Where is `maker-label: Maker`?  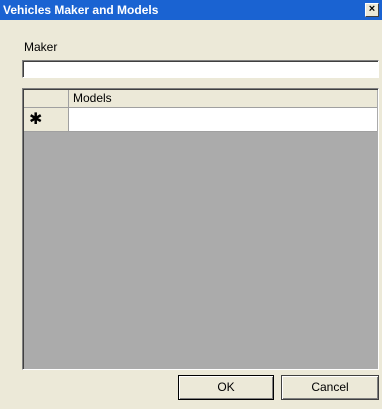 maker-label: Maker is located at coordinates (41, 47).